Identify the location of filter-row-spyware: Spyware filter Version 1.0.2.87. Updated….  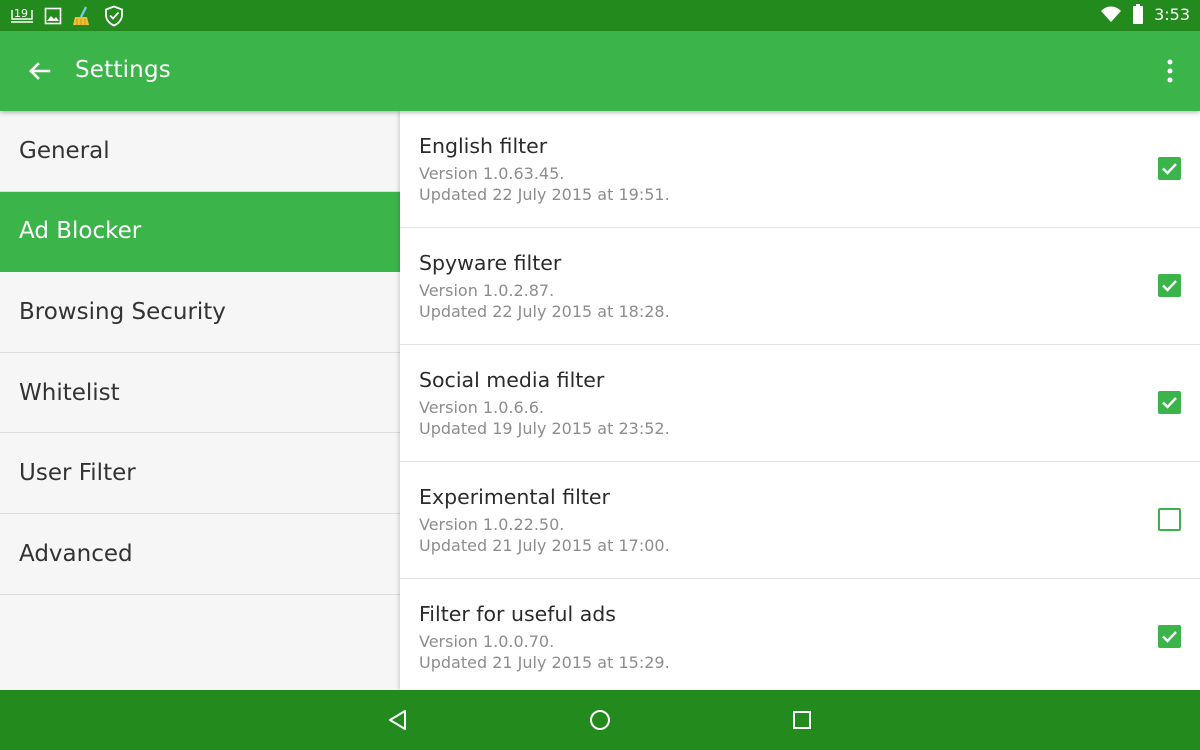
(800, 286).